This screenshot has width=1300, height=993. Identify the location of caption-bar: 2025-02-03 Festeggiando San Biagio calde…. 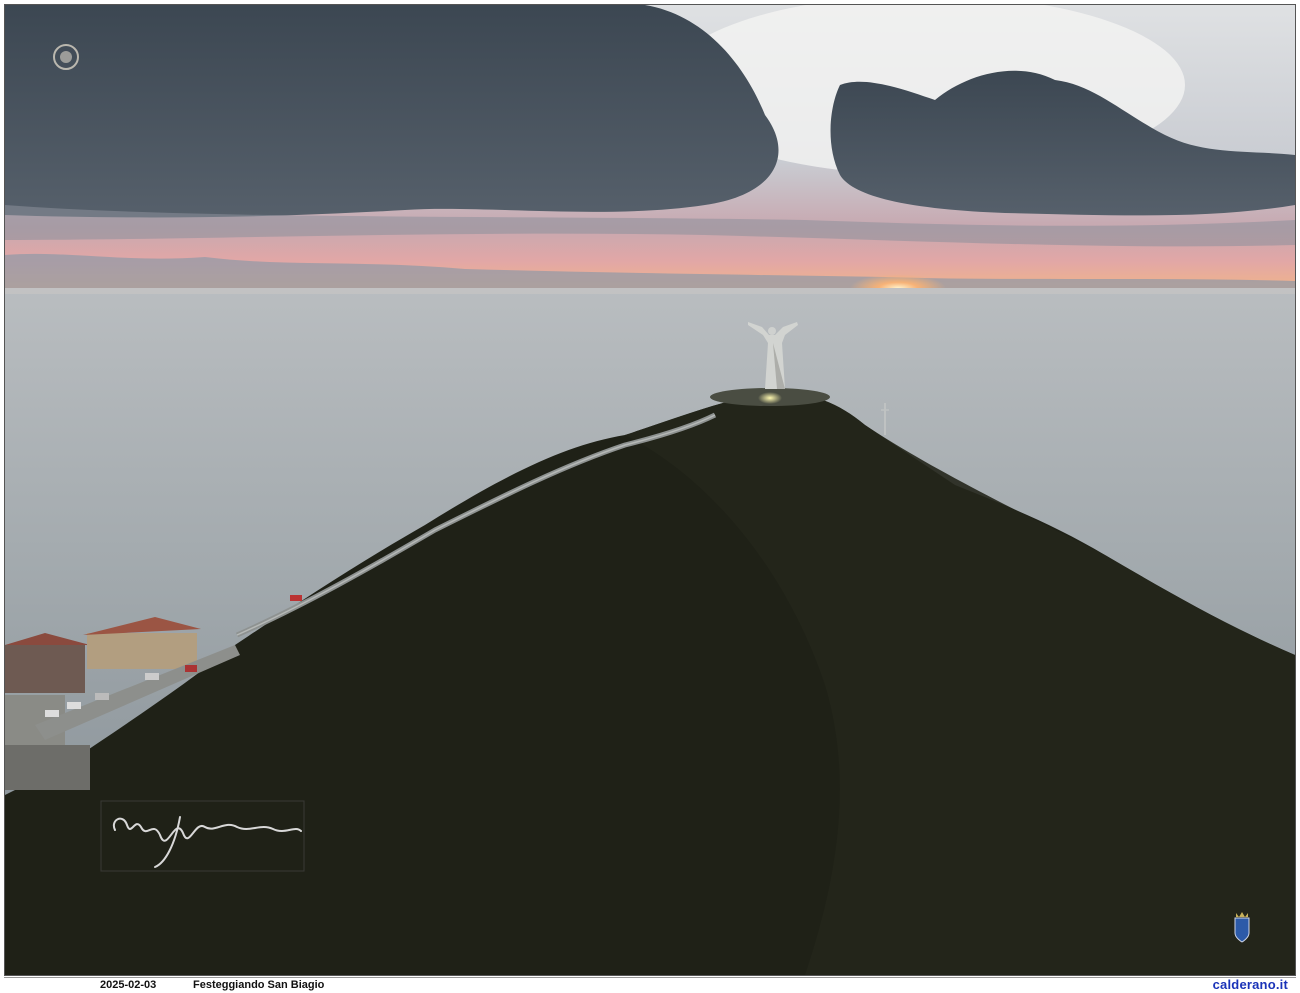
(650, 985).